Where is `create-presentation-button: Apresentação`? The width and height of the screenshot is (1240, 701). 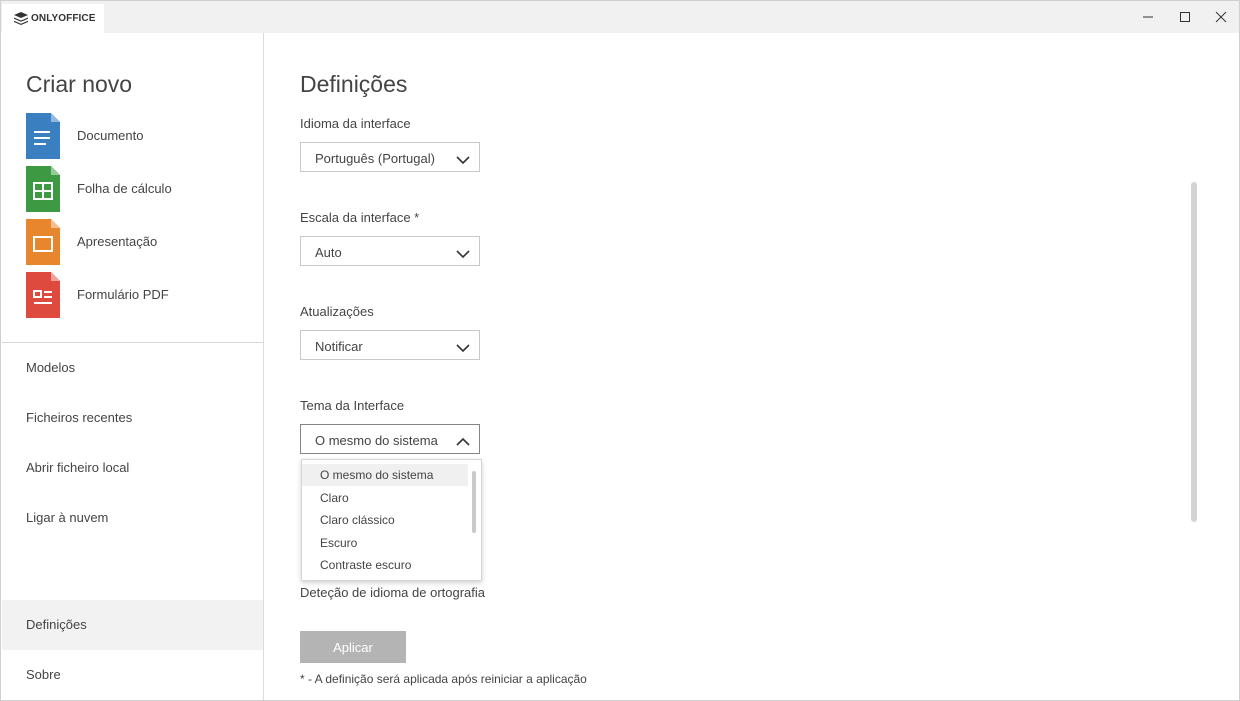 create-presentation-button: Apresentação is located at coordinates (141, 242).